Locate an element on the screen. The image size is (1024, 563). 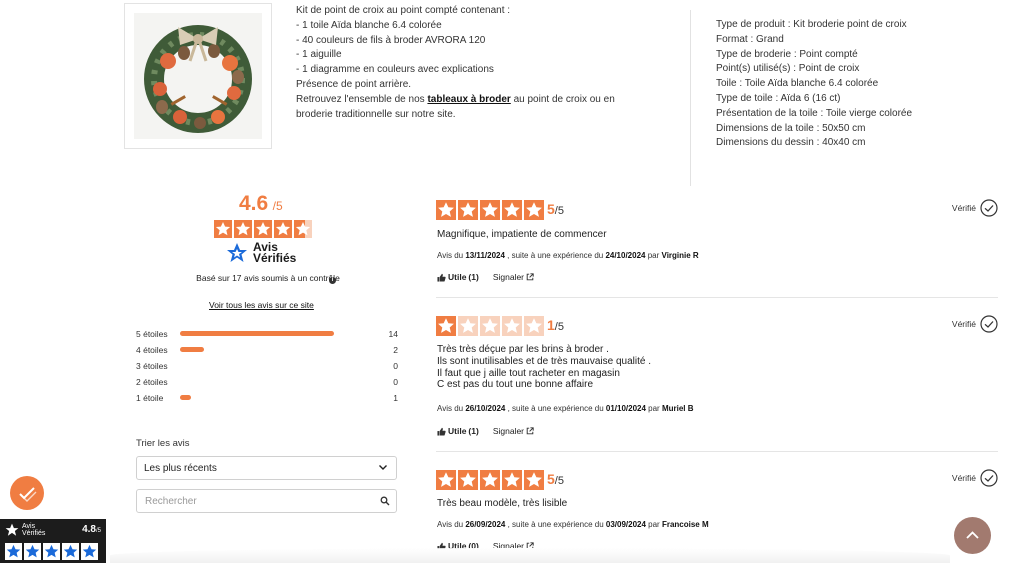
check-circle-icon is located at coordinates (989, 324).